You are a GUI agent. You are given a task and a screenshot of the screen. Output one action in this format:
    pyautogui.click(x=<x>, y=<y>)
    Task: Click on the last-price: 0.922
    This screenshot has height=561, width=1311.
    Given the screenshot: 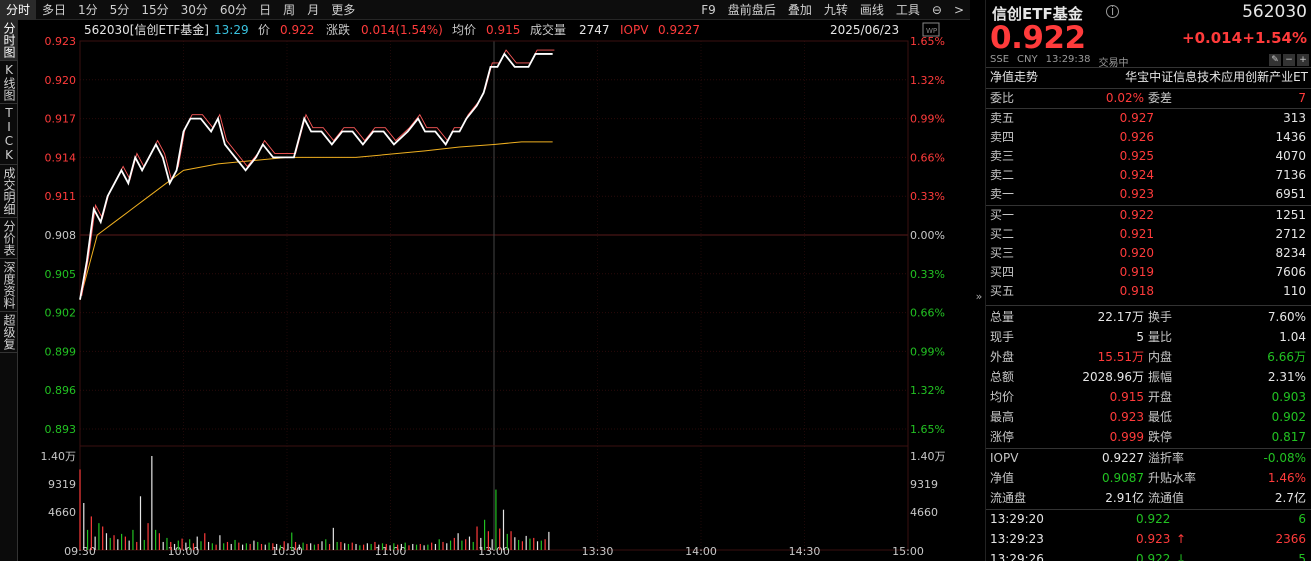 What is the action you would take?
    pyautogui.click(x=1038, y=38)
    